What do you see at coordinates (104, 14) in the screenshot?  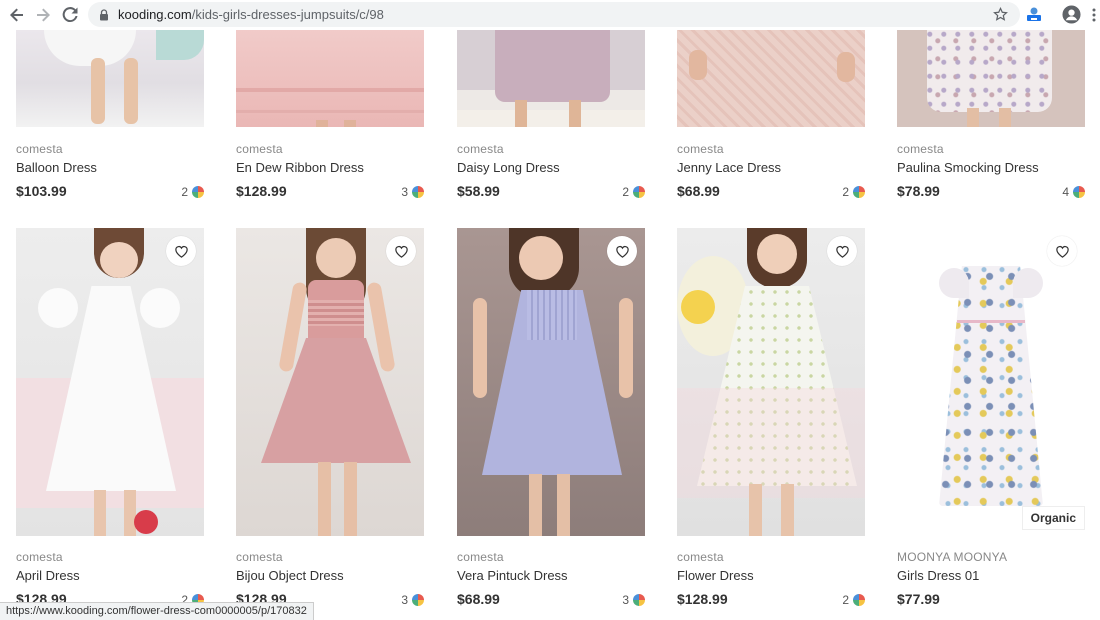 I see `lock-icon` at bounding box center [104, 14].